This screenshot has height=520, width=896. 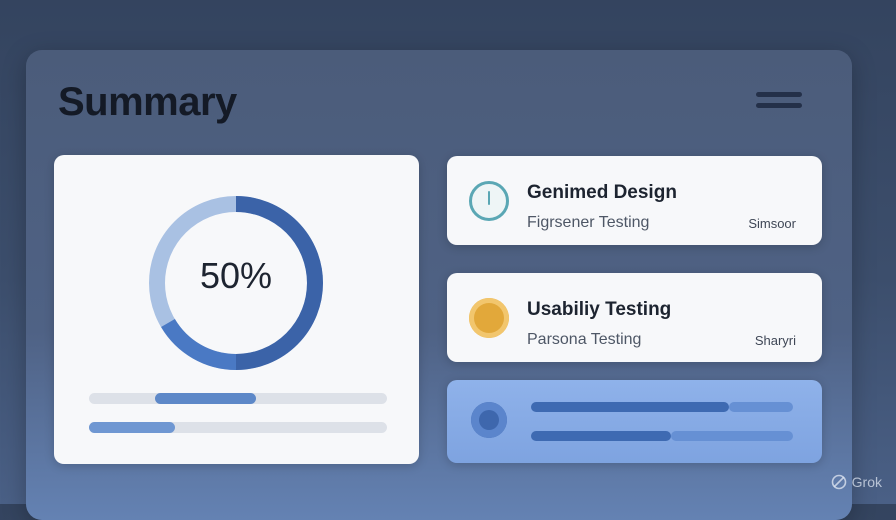 What do you see at coordinates (588, 222) in the screenshot?
I see `list-item-subtitle: Figrsener Testing` at bounding box center [588, 222].